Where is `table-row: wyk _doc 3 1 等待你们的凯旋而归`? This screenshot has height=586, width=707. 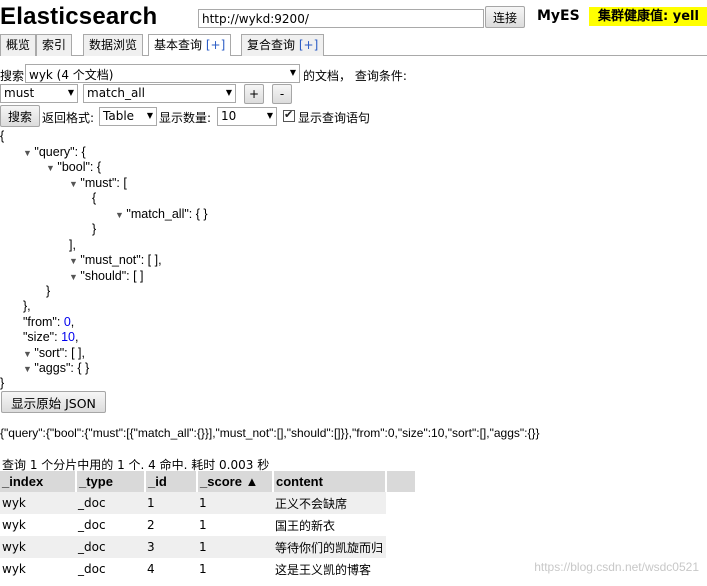
table-row: wyk _doc 3 1 等待你们的凯旋而归 is located at coordinates (208, 547).